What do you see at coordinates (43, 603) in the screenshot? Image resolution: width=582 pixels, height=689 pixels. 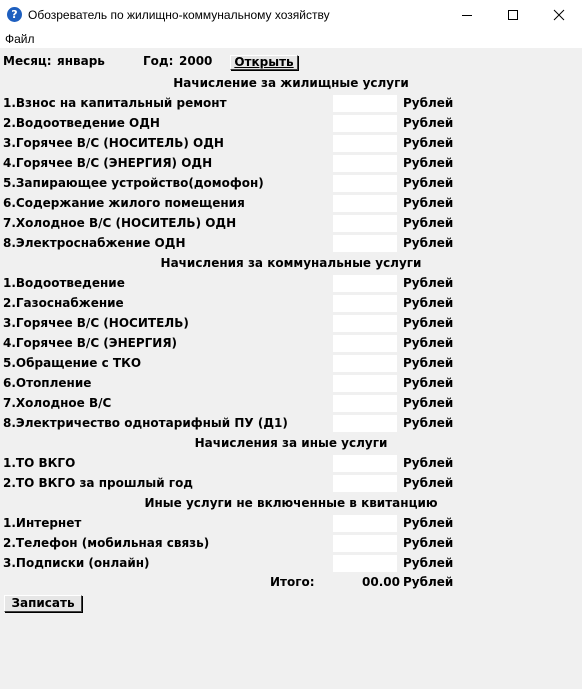 I see `save-button: Записать` at bounding box center [43, 603].